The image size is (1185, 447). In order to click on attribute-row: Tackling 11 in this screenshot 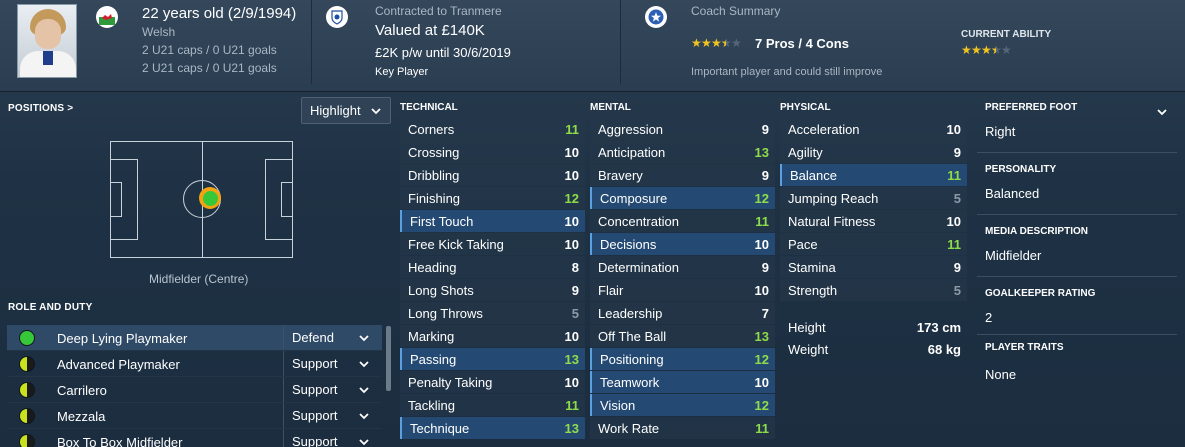, I will do `click(492, 405)`.